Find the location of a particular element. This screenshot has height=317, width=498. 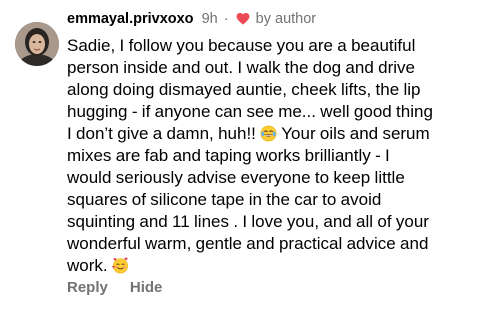

avatar-photo is located at coordinates (37, 44).